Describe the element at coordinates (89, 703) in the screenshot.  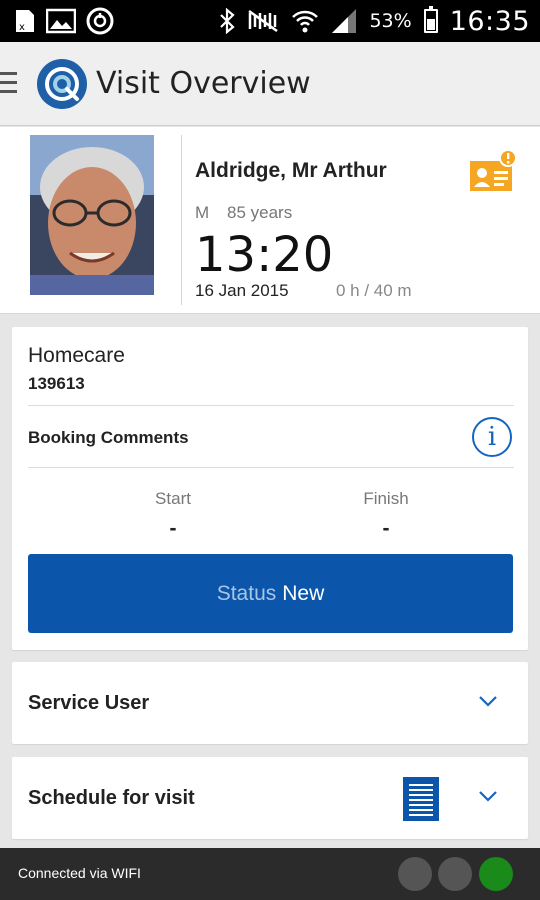
I see `service-user-title: Service User` at that location.